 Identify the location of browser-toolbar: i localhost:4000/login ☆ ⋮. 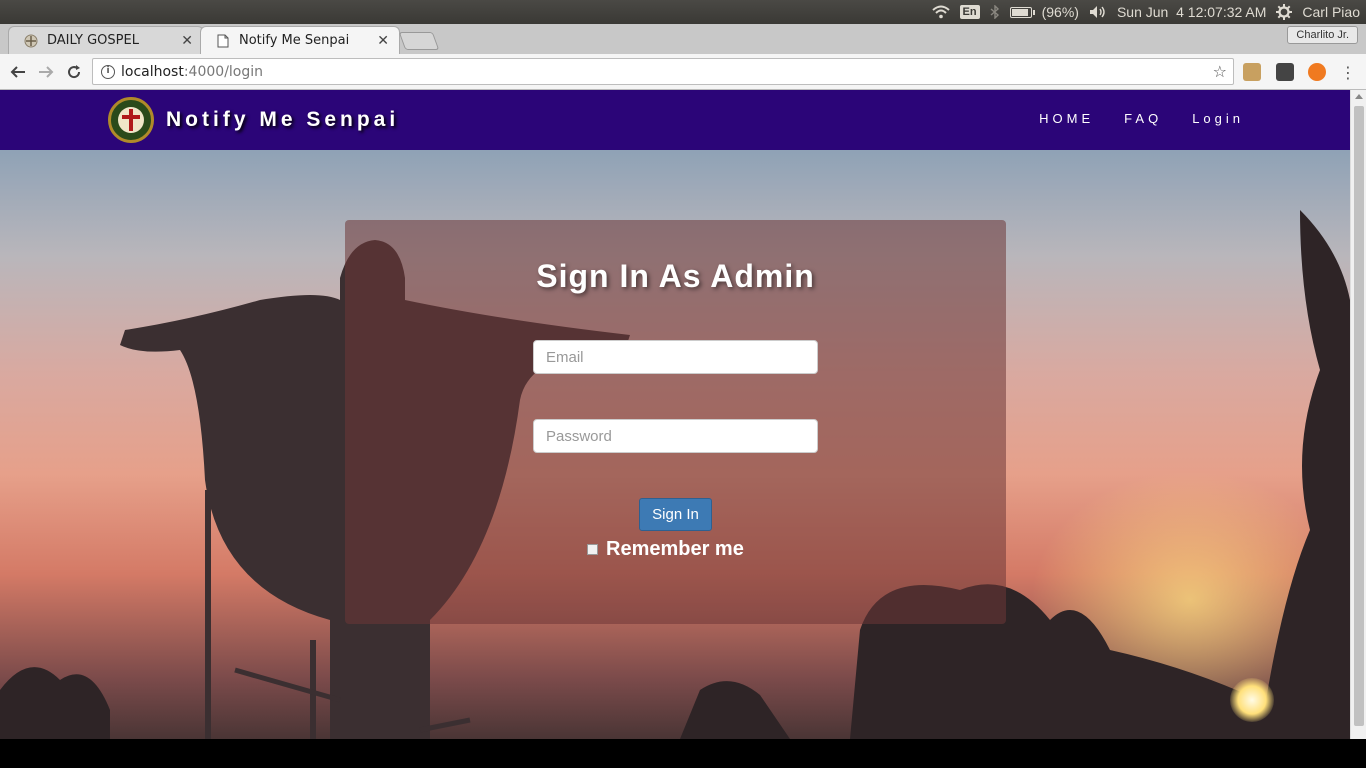
(683, 72).